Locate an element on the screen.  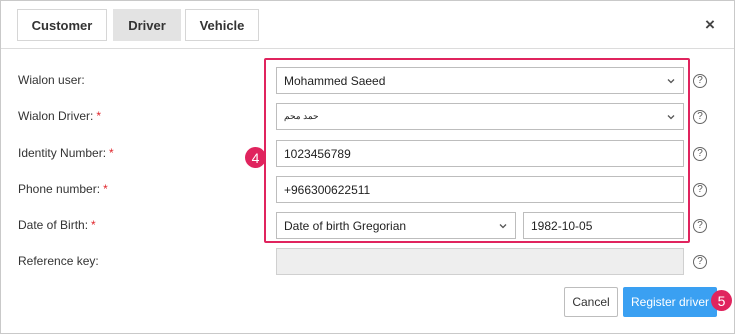
tab-vehicle: Vehicle is located at coordinates (222, 25).